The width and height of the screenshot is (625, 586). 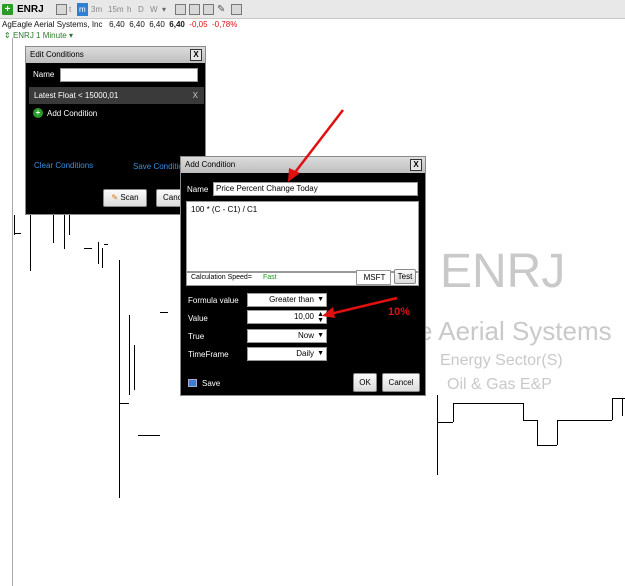 What do you see at coordinates (373, 277) in the screenshot?
I see `test-symbol-input: MSFT` at bounding box center [373, 277].